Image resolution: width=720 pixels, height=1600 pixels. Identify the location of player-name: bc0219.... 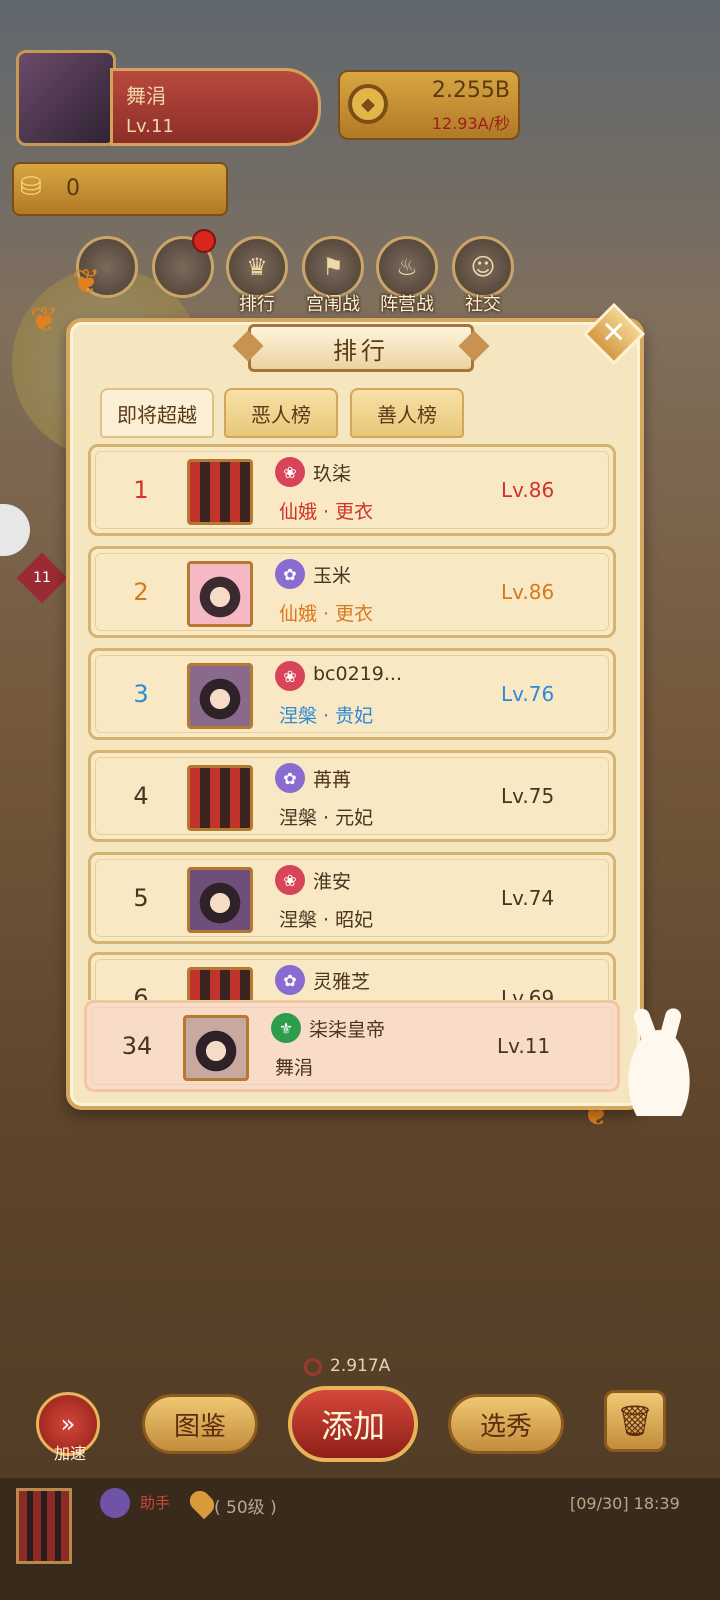
(357, 674).